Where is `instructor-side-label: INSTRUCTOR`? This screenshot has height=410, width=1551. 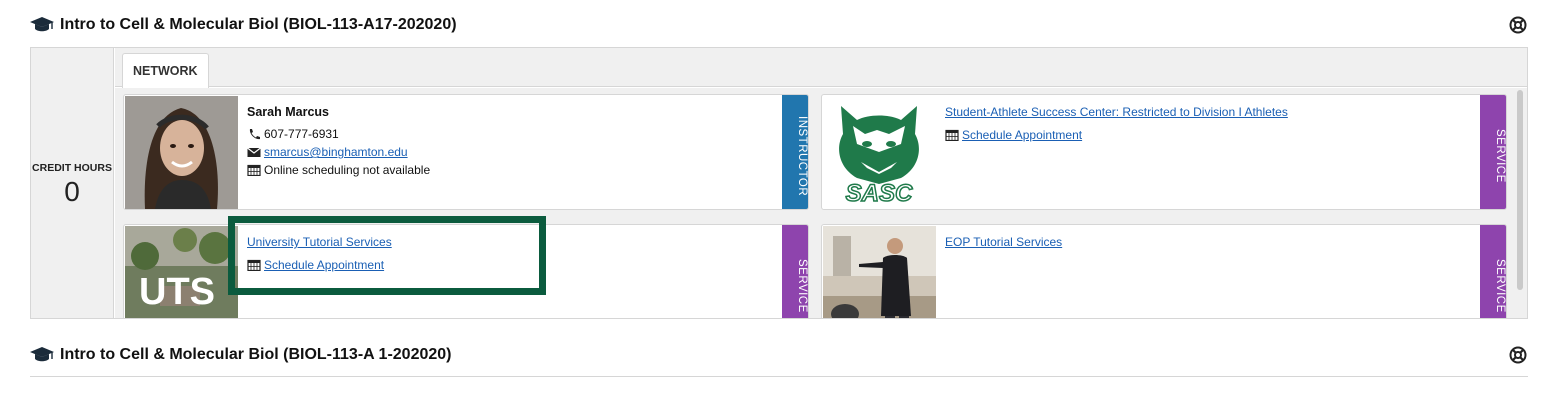 instructor-side-label: INSTRUCTOR is located at coordinates (795, 152).